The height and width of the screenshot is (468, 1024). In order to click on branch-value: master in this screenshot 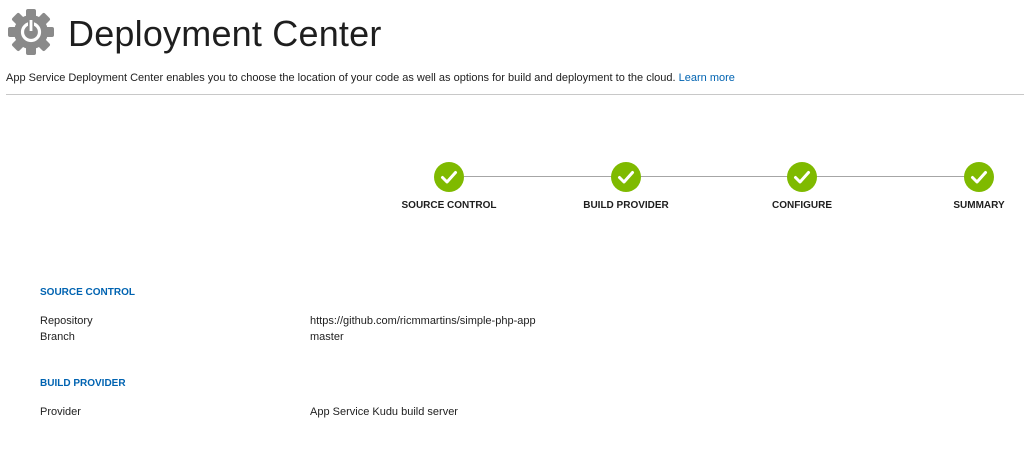, I will do `click(327, 337)`.